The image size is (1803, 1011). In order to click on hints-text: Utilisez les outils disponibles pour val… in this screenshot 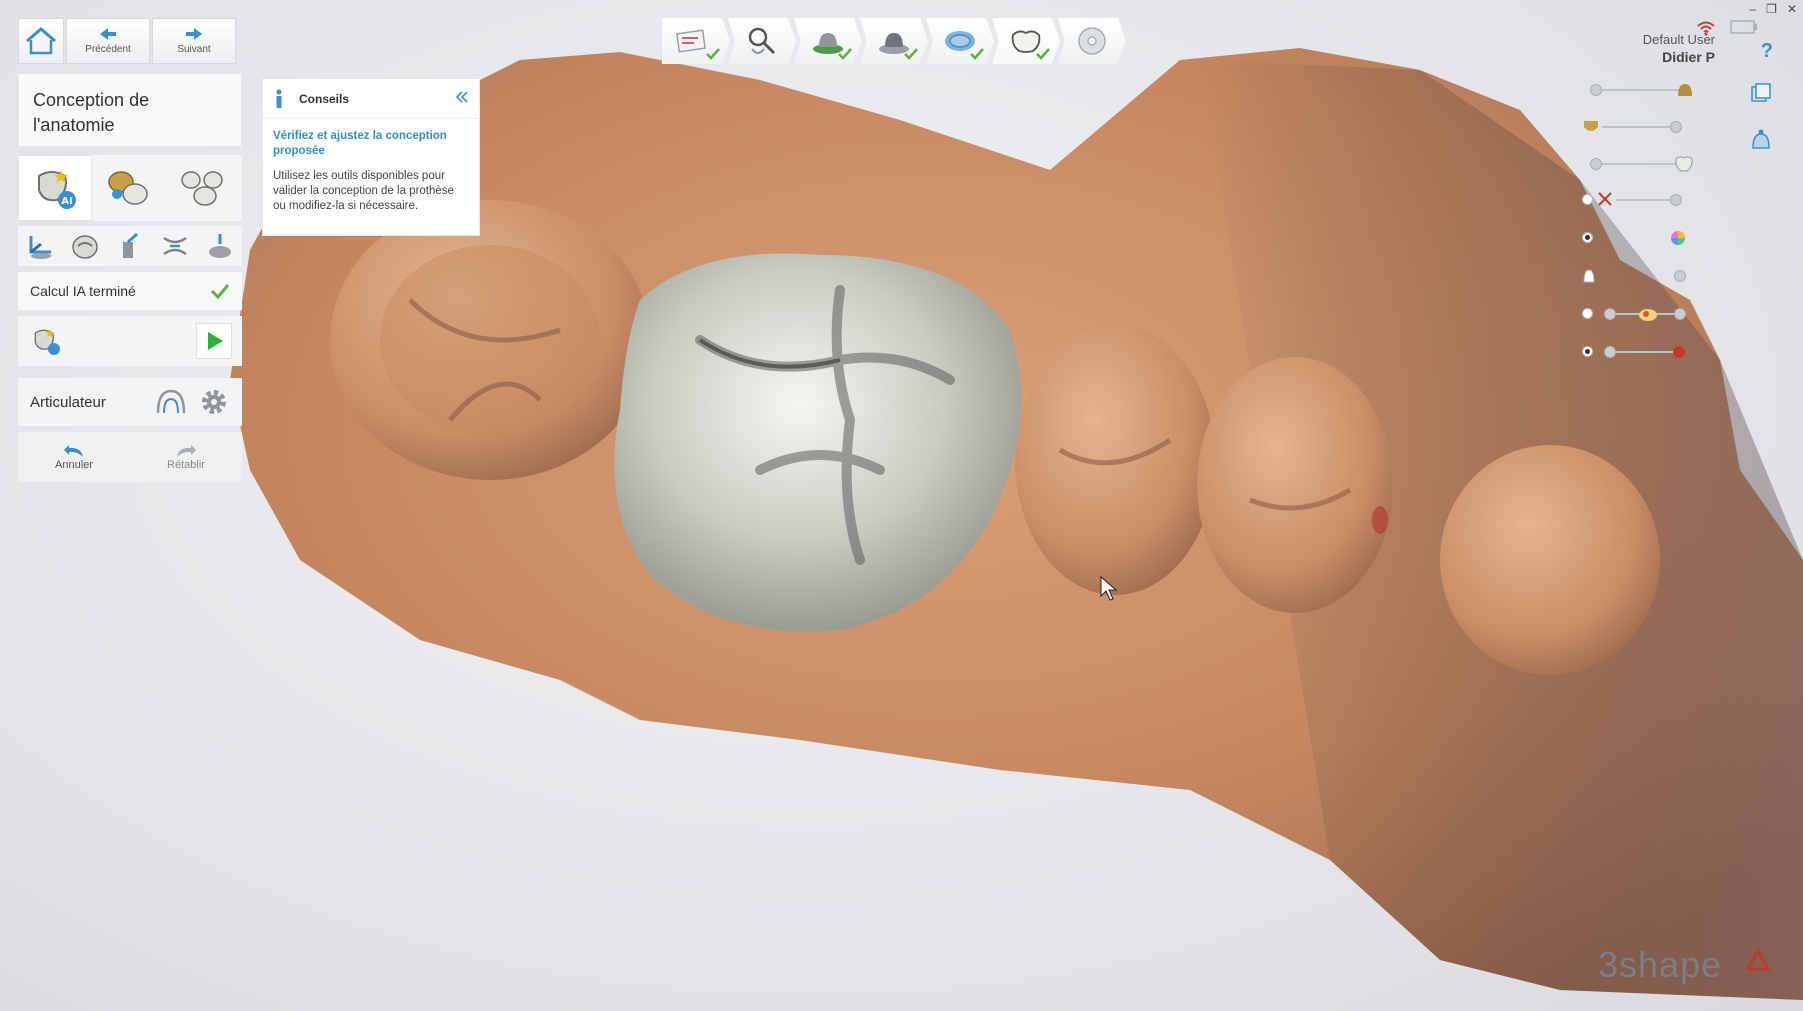, I will do `click(363, 191)`.